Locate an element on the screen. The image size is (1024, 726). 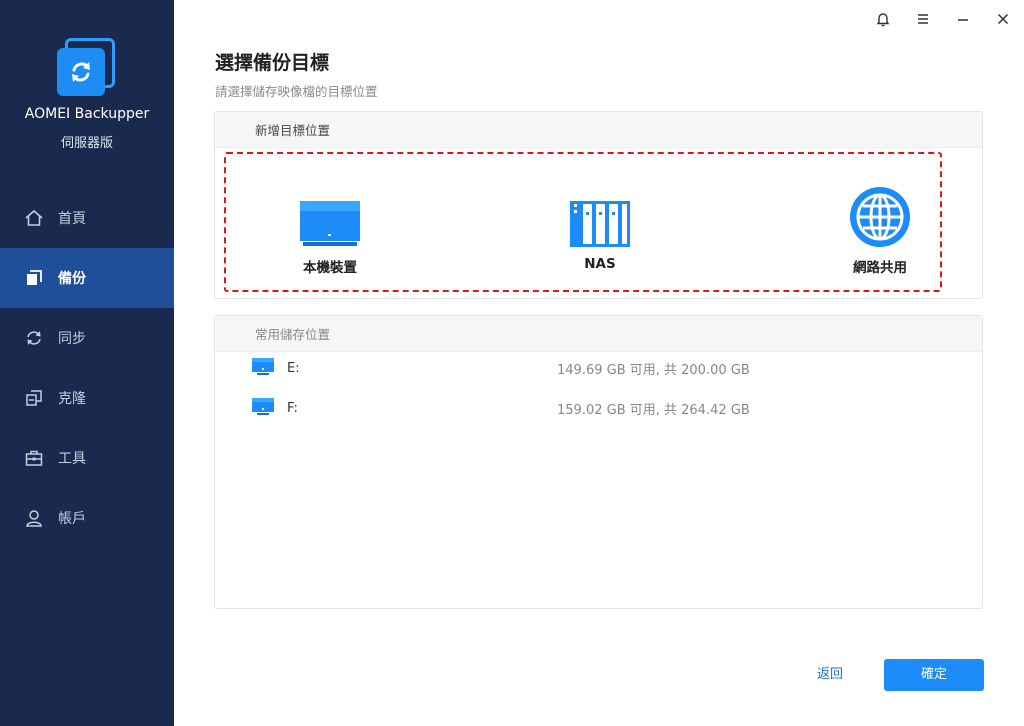
sidebar-item-clone: 克隆 is located at coordinates (87, 398).